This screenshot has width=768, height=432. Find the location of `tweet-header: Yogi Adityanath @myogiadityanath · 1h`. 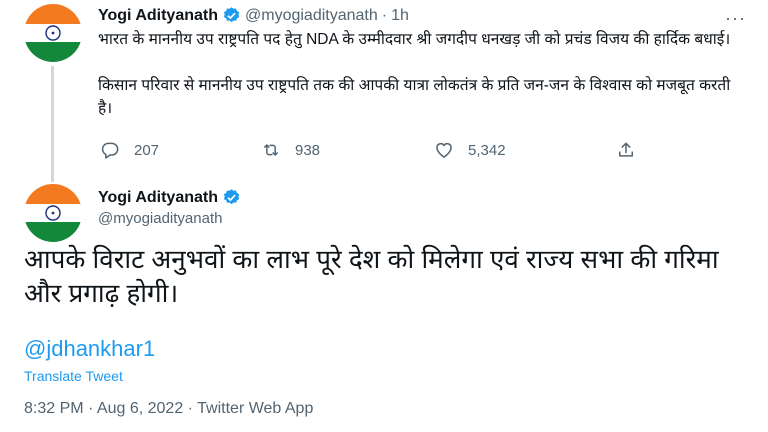

tweet-header: Yogi Adityanath @myogiadityanath · 1h is located at coordinates (253, 15).